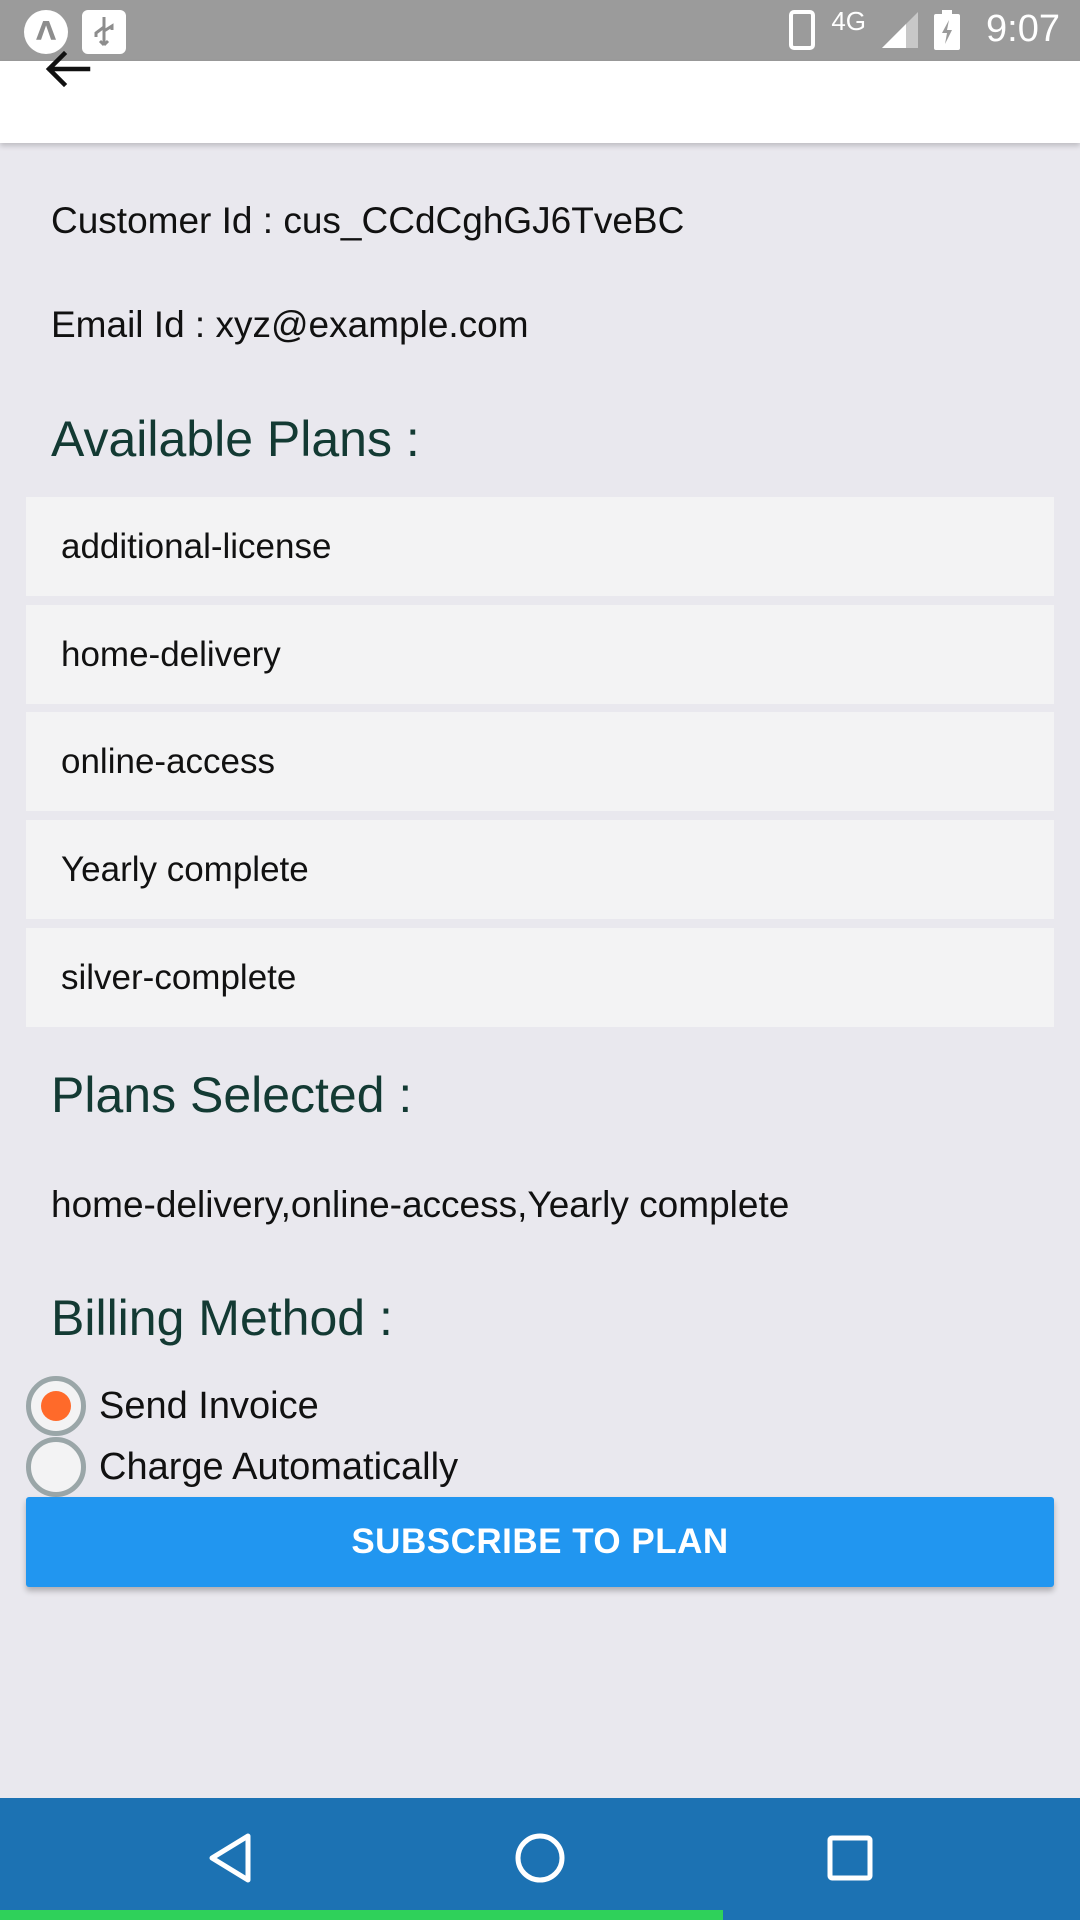 The height and width of the screenshot is (1920, 1080). What do you see at coordinates (171, 654) in the screenshot?
I see `plan-item-label: home-delivery` at bounding box center [171, 654].